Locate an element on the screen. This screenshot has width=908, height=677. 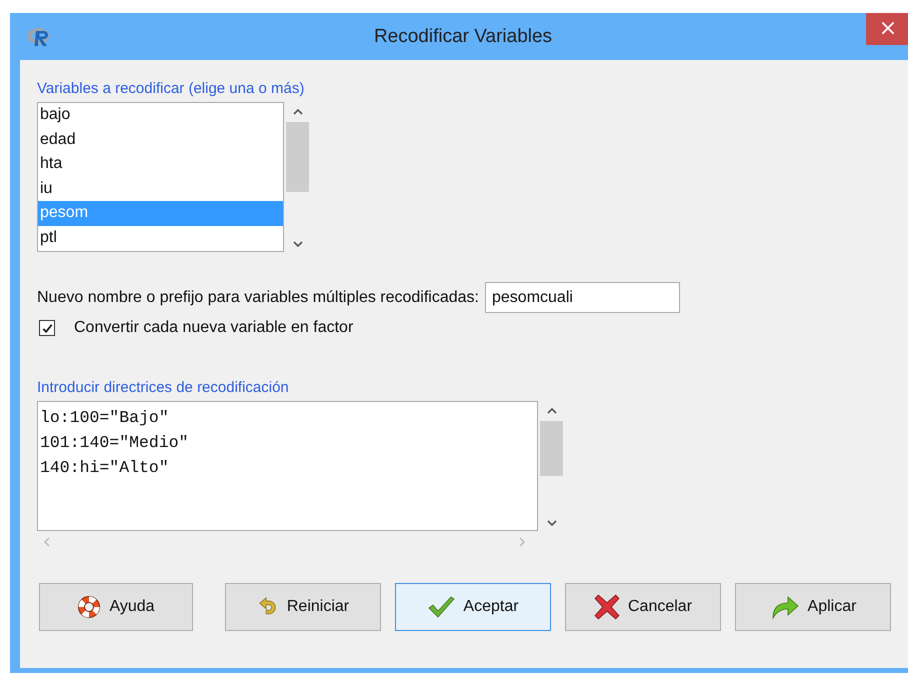
field-label: Nuevo nombre o prefijo para variables múltiples recodificadas: is located at coordinates (258, 297).